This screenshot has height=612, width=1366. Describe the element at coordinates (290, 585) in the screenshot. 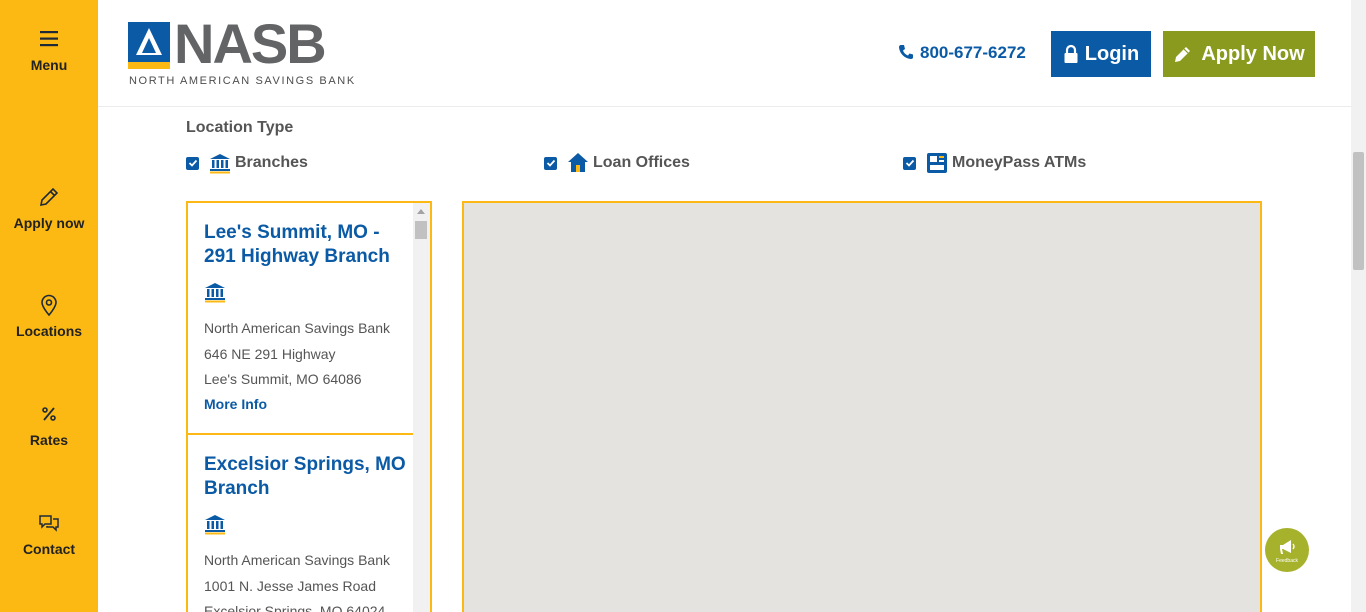

I see `location-street: 1001 N. Jesse James Road` at that location.